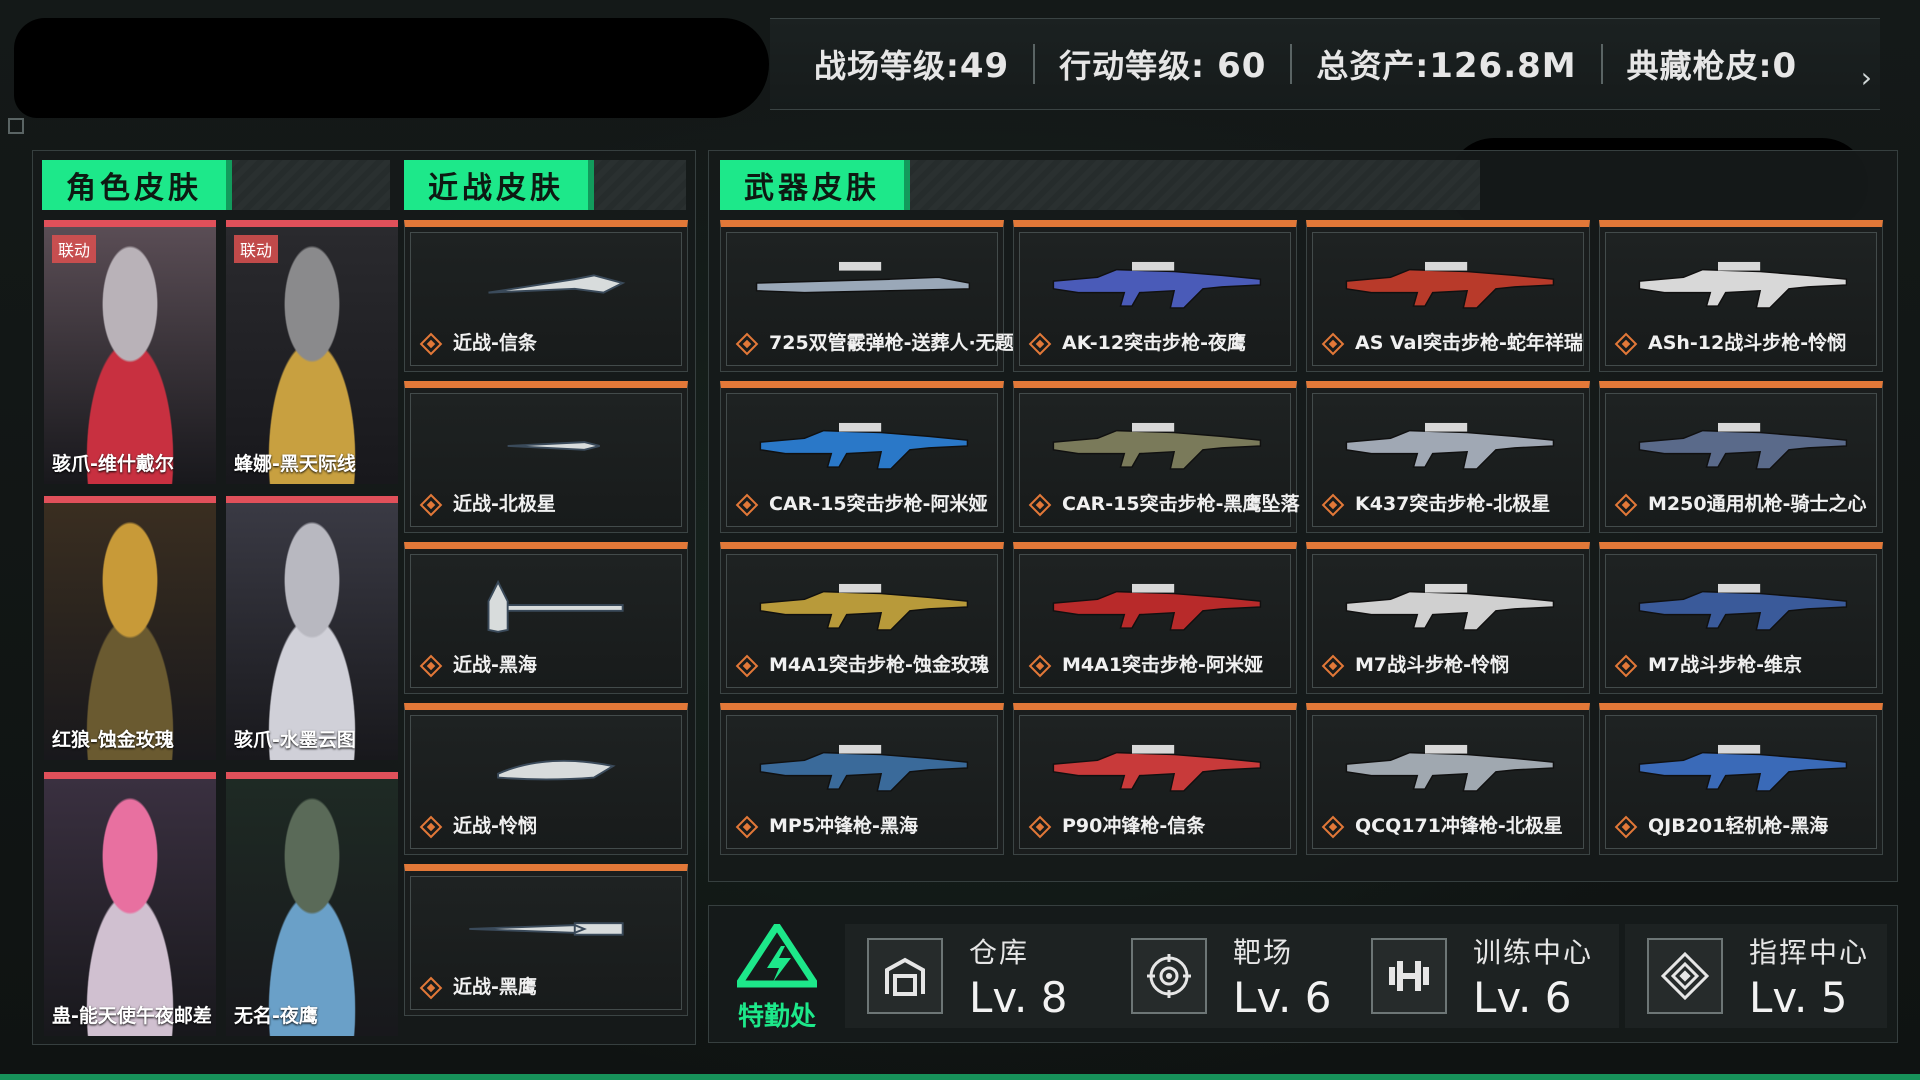 The image size is (1920, 1080). What do you see at coordinates (999, 952) in the screenshot?
I see `facility-name: 仓库` at bounding box center [999, 952].